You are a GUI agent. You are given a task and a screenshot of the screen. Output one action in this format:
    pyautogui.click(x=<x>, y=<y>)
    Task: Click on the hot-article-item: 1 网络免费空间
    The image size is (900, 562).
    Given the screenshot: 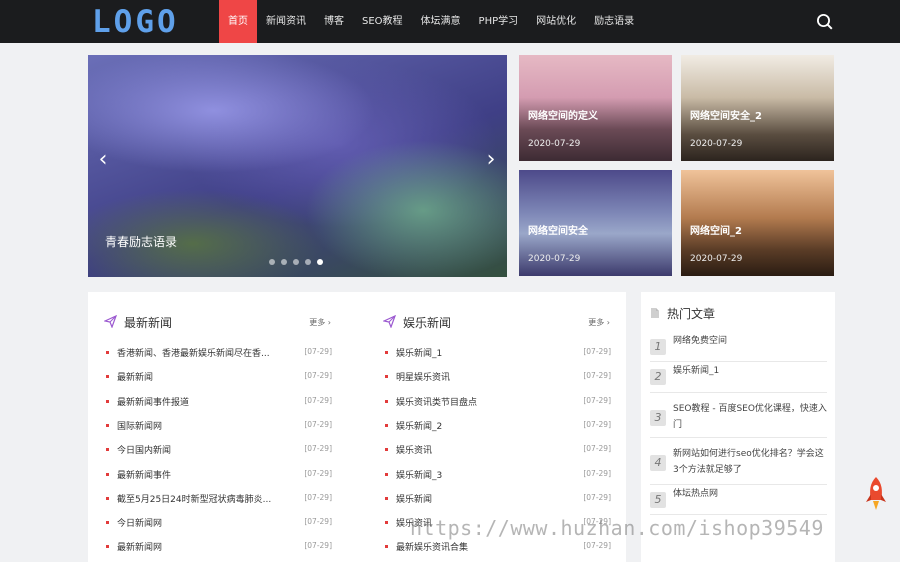 What is the action you would take?
    pyautogui.click(x=738, y=347)
    